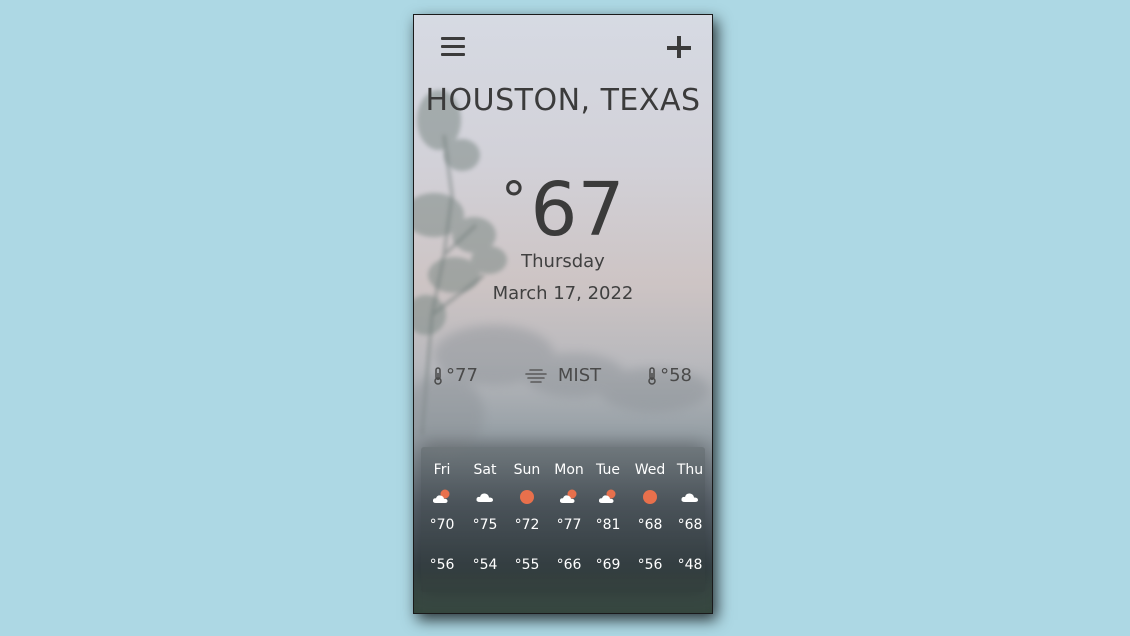 Image resolution: width=1130 pixels, height=636 pixels. What do you see at coordinates (608, 565) in the screenshot?
I see `forecast-low-temp: °69` at bounding box center [608, 565].